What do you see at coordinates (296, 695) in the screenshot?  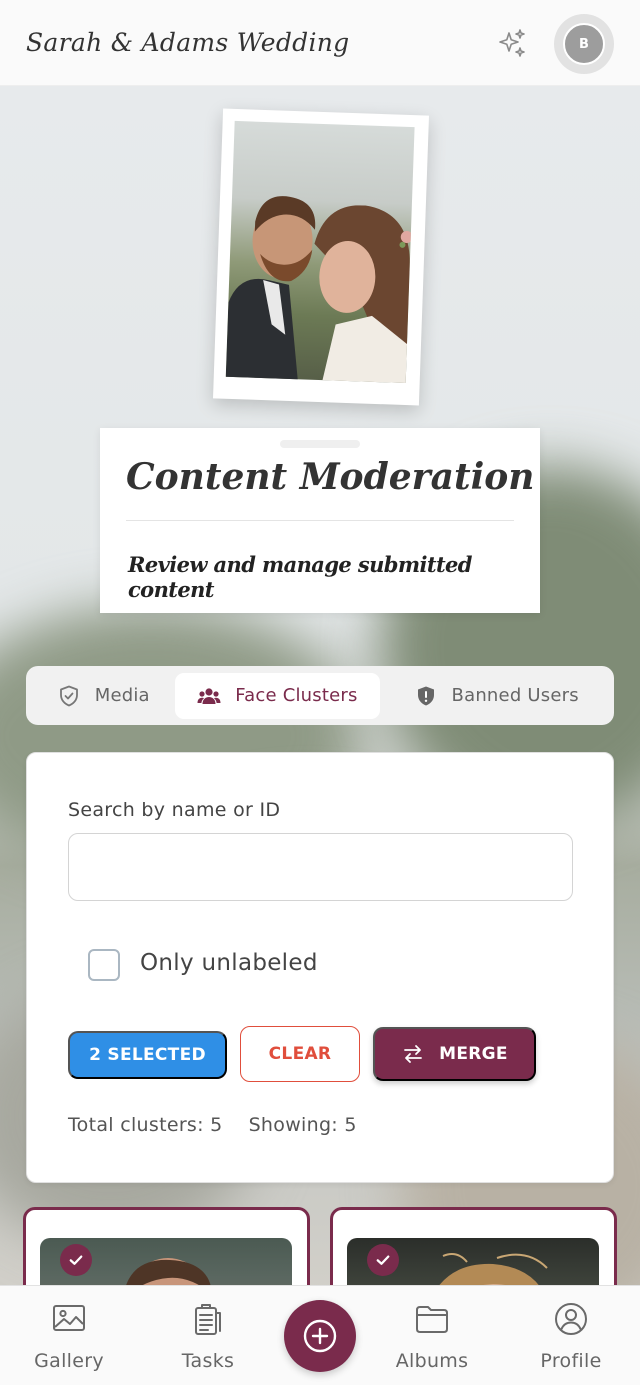 I see `tab-face-clusters-label: Face Clusters` at bounding box center [296, 695].